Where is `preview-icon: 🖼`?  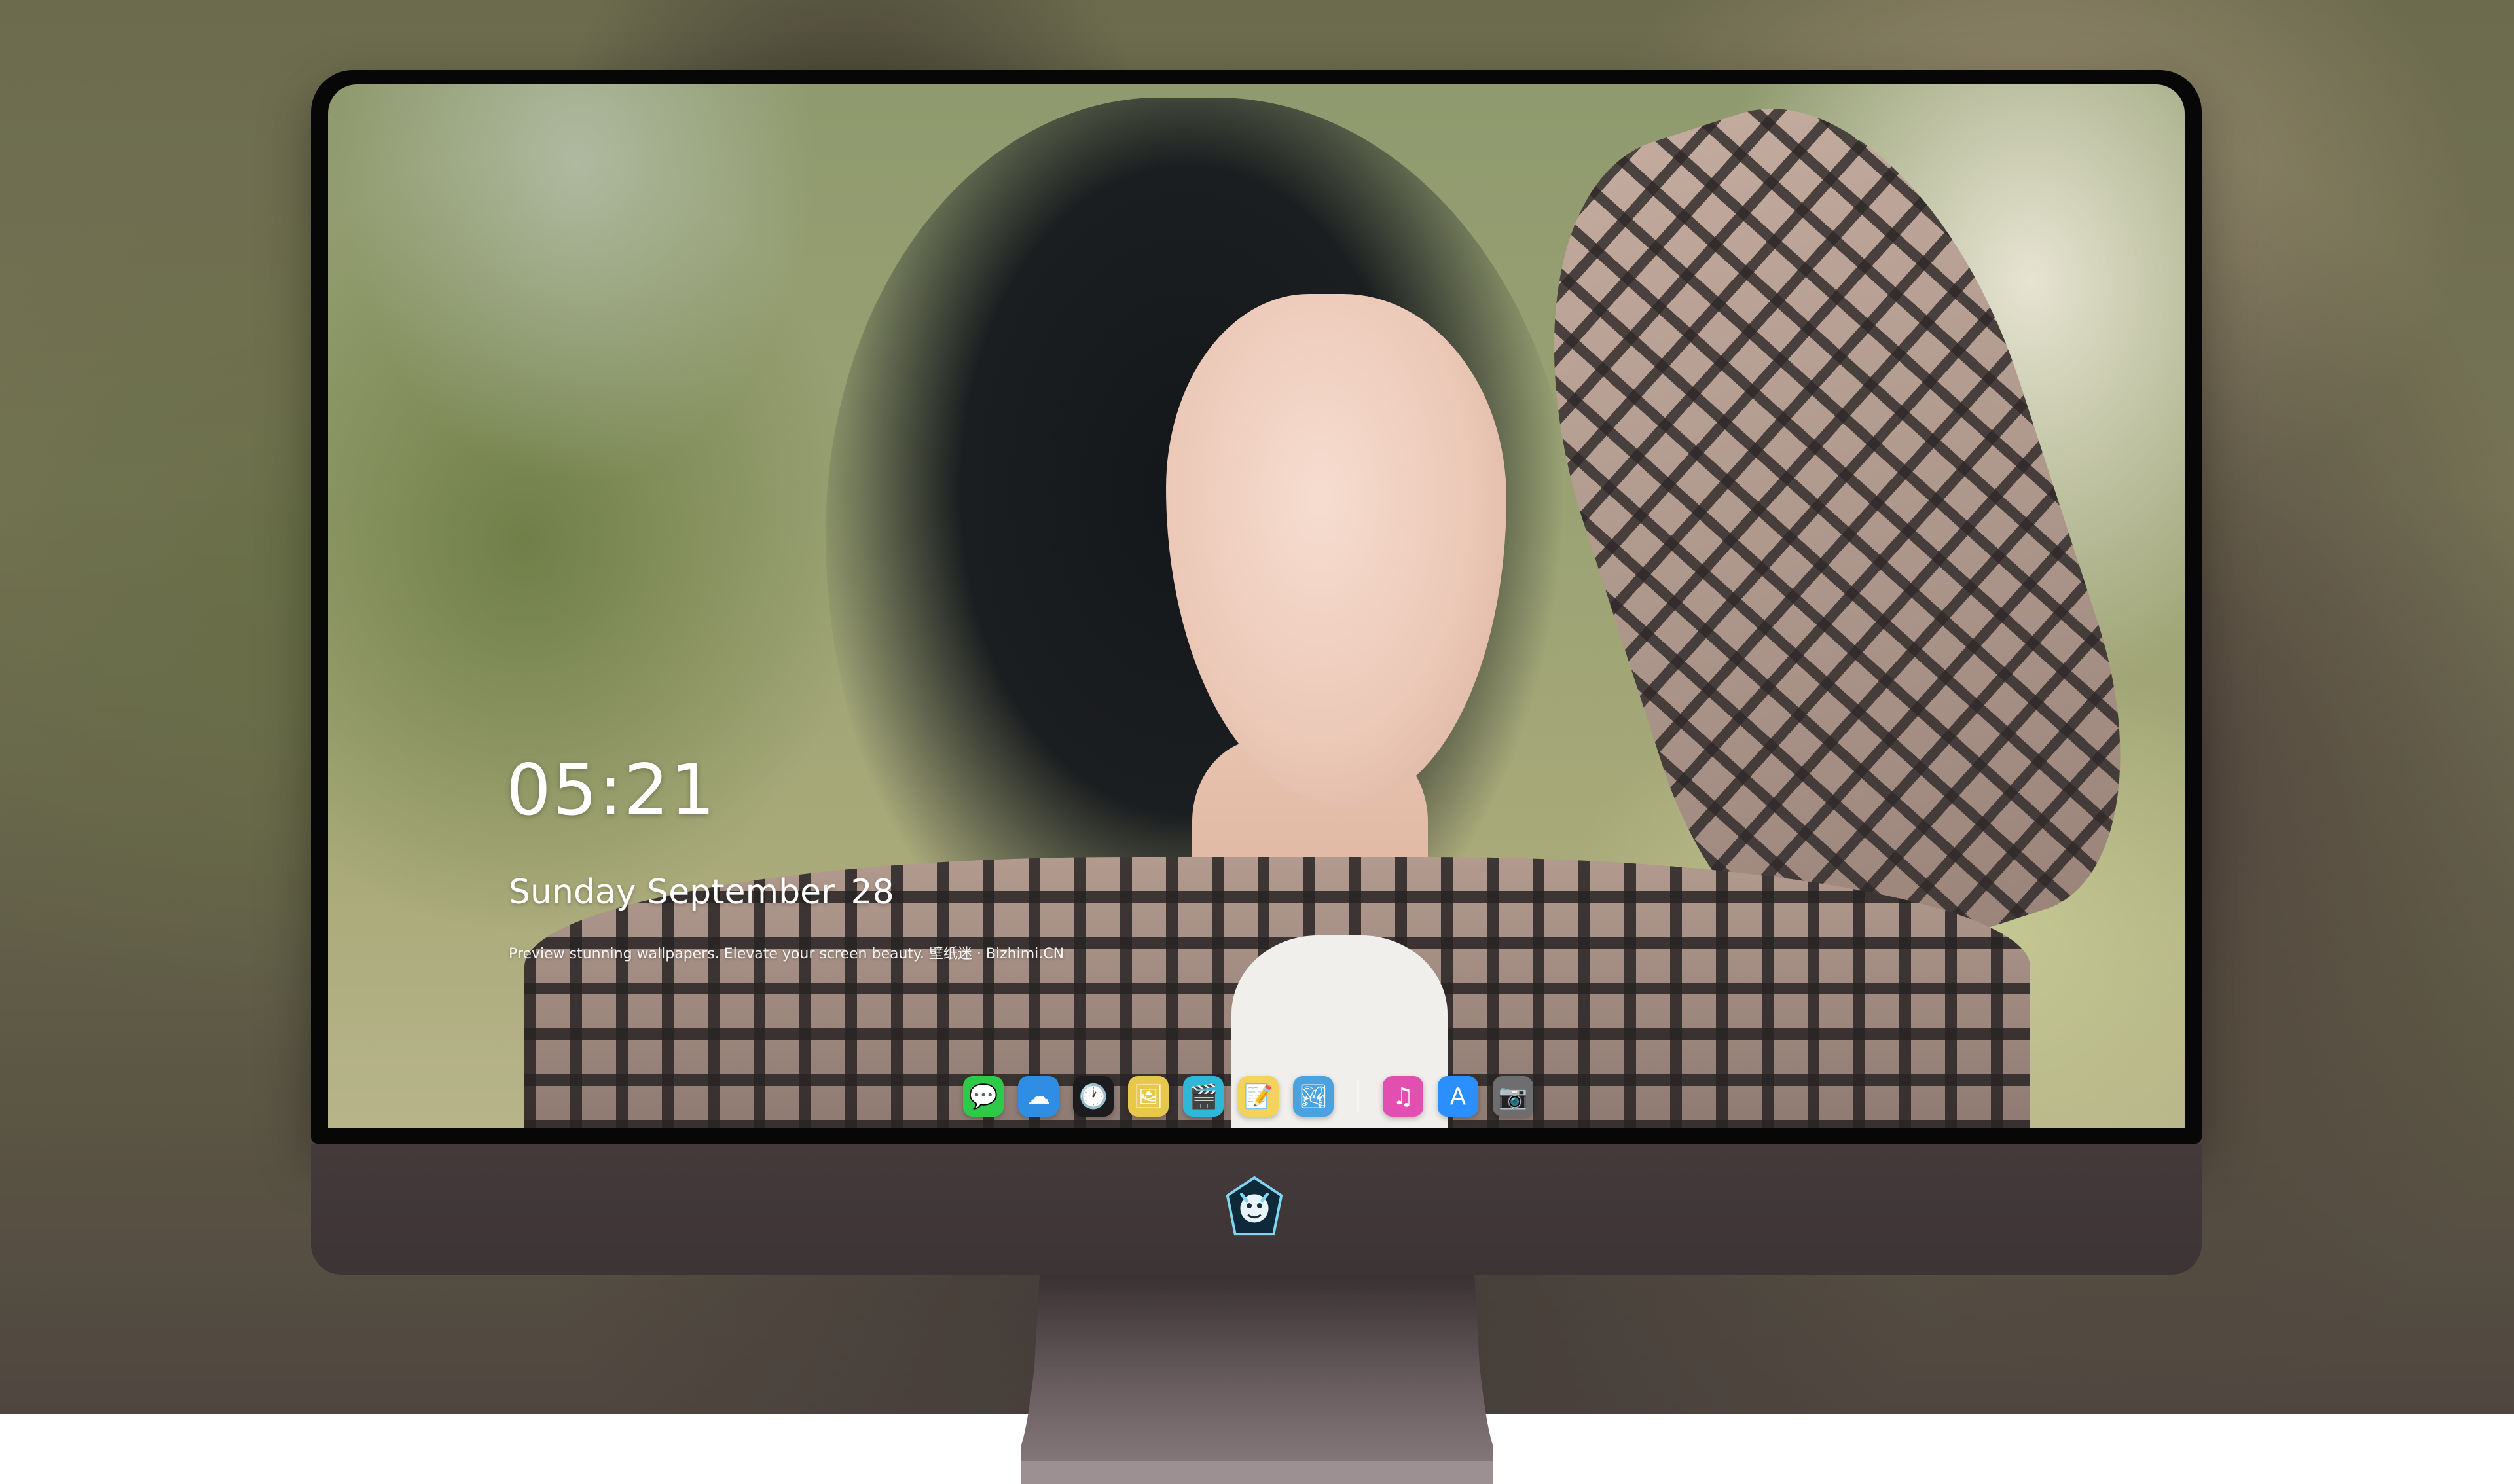
preview-icon: 🖼 is located at coordinates (1148, 1096).